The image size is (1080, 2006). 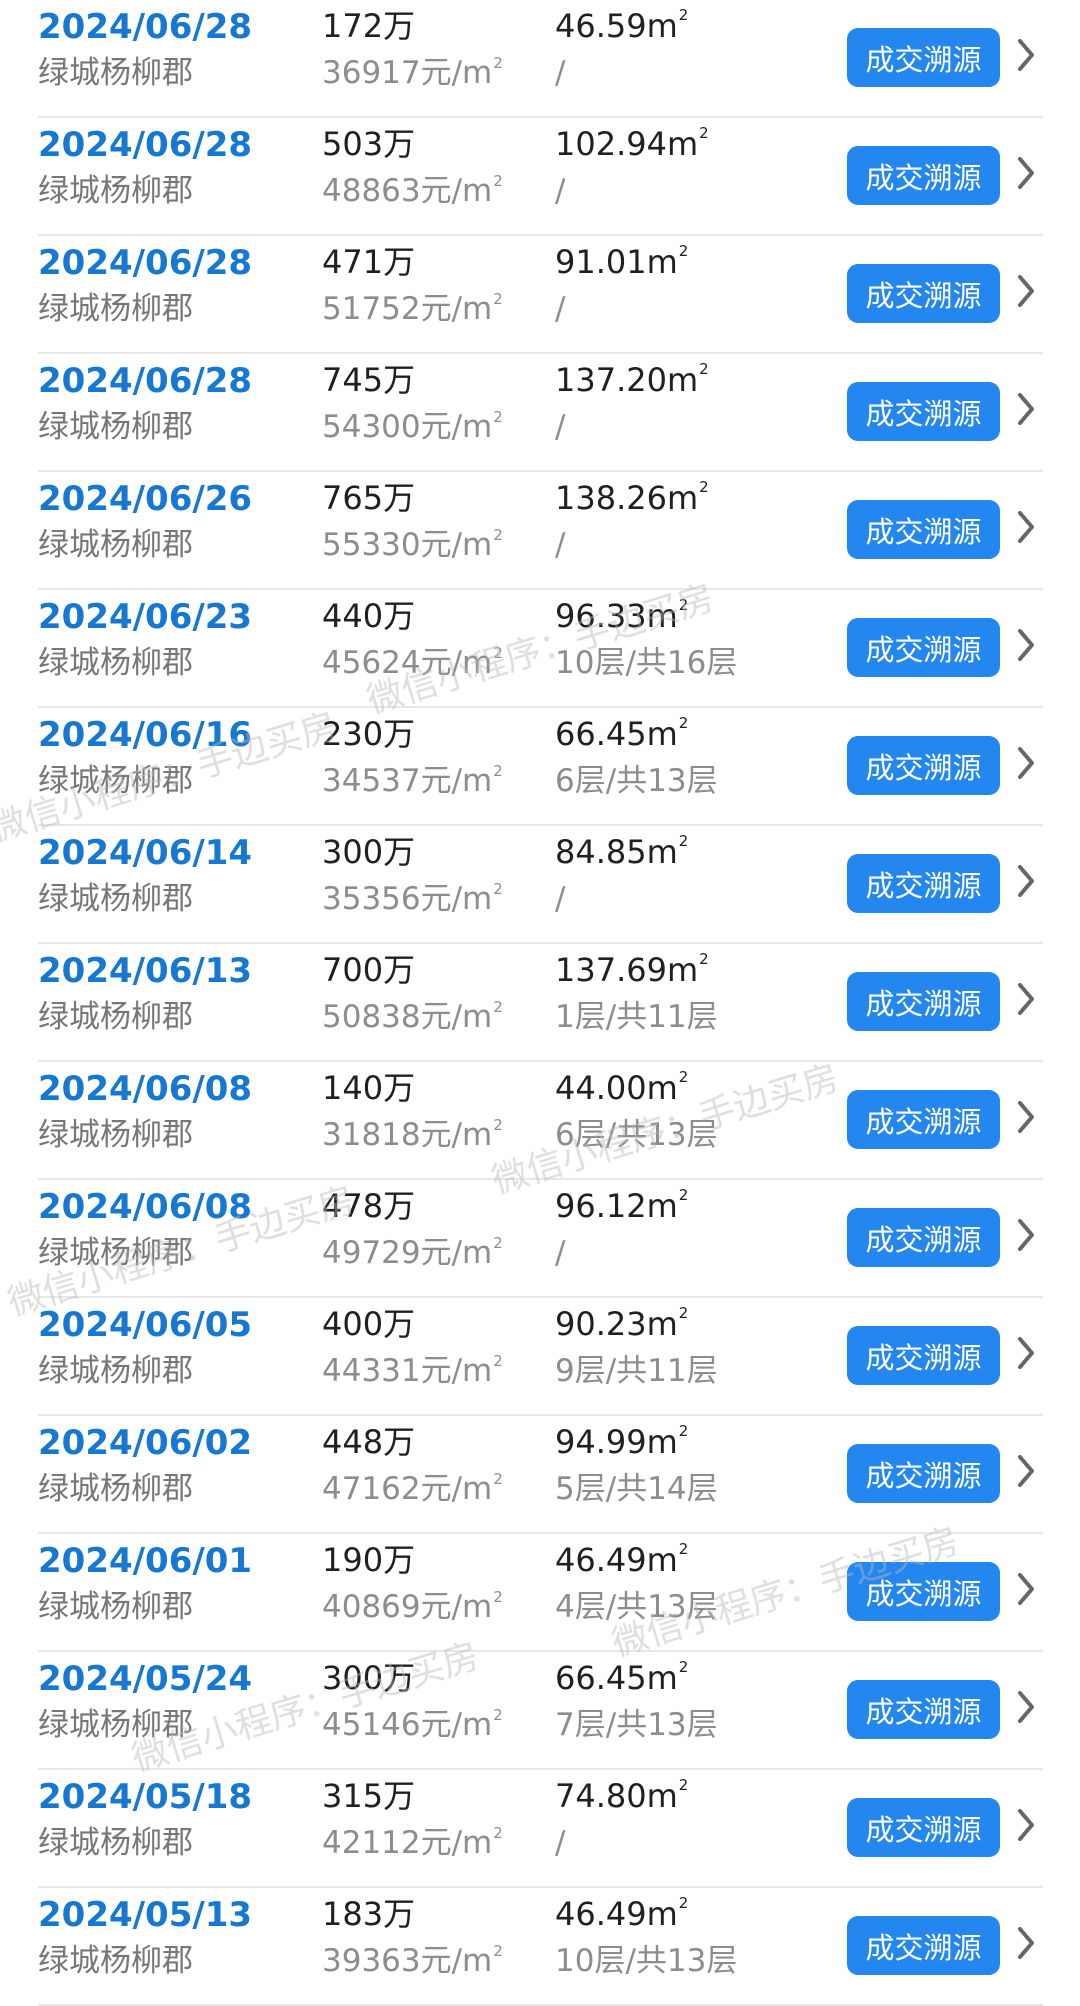 I want to click on area: 91.01m2, so click(x=621, y=261).